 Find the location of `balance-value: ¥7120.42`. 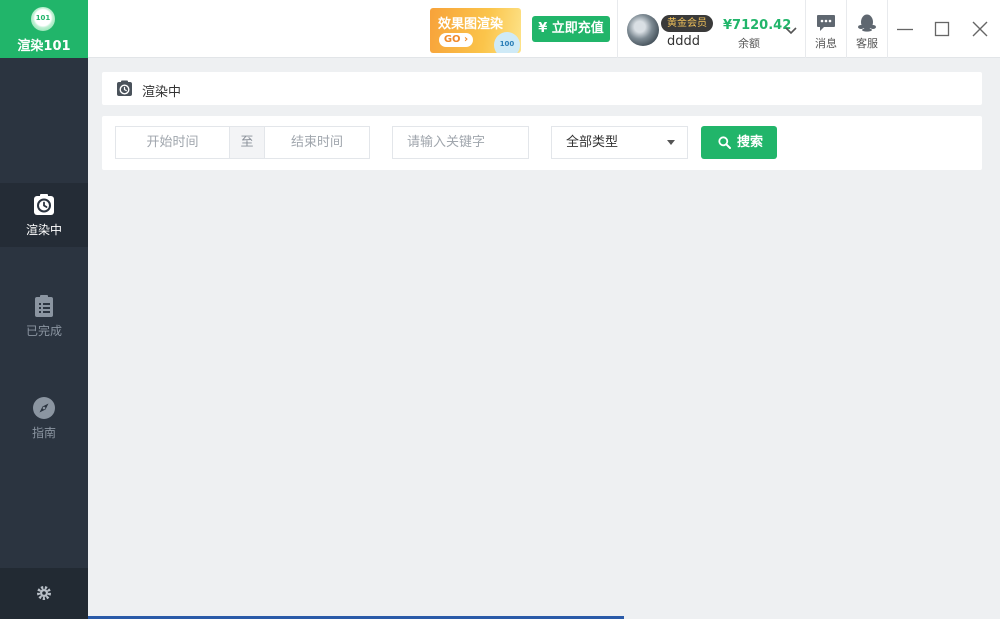

balance-value: ¥7120.42 is located at coordinates (757, 25).